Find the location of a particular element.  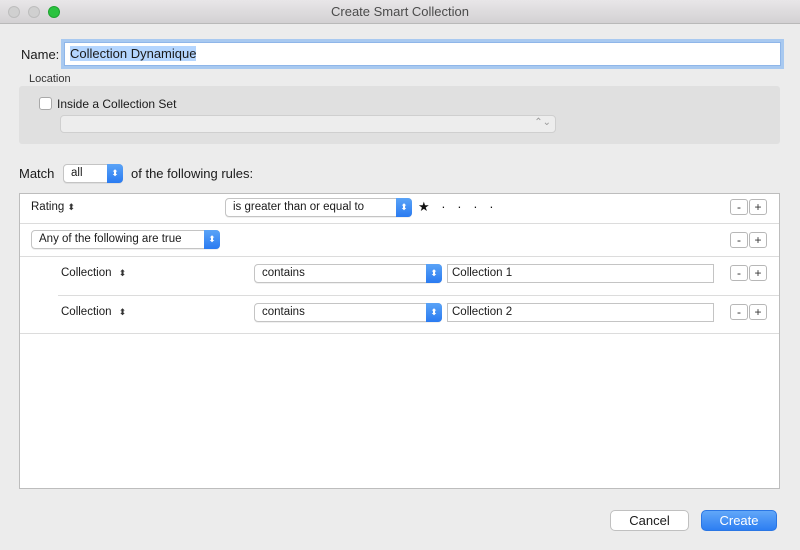

group-select: Any of the following are true ⬍ is located at coordinates (125, 239).